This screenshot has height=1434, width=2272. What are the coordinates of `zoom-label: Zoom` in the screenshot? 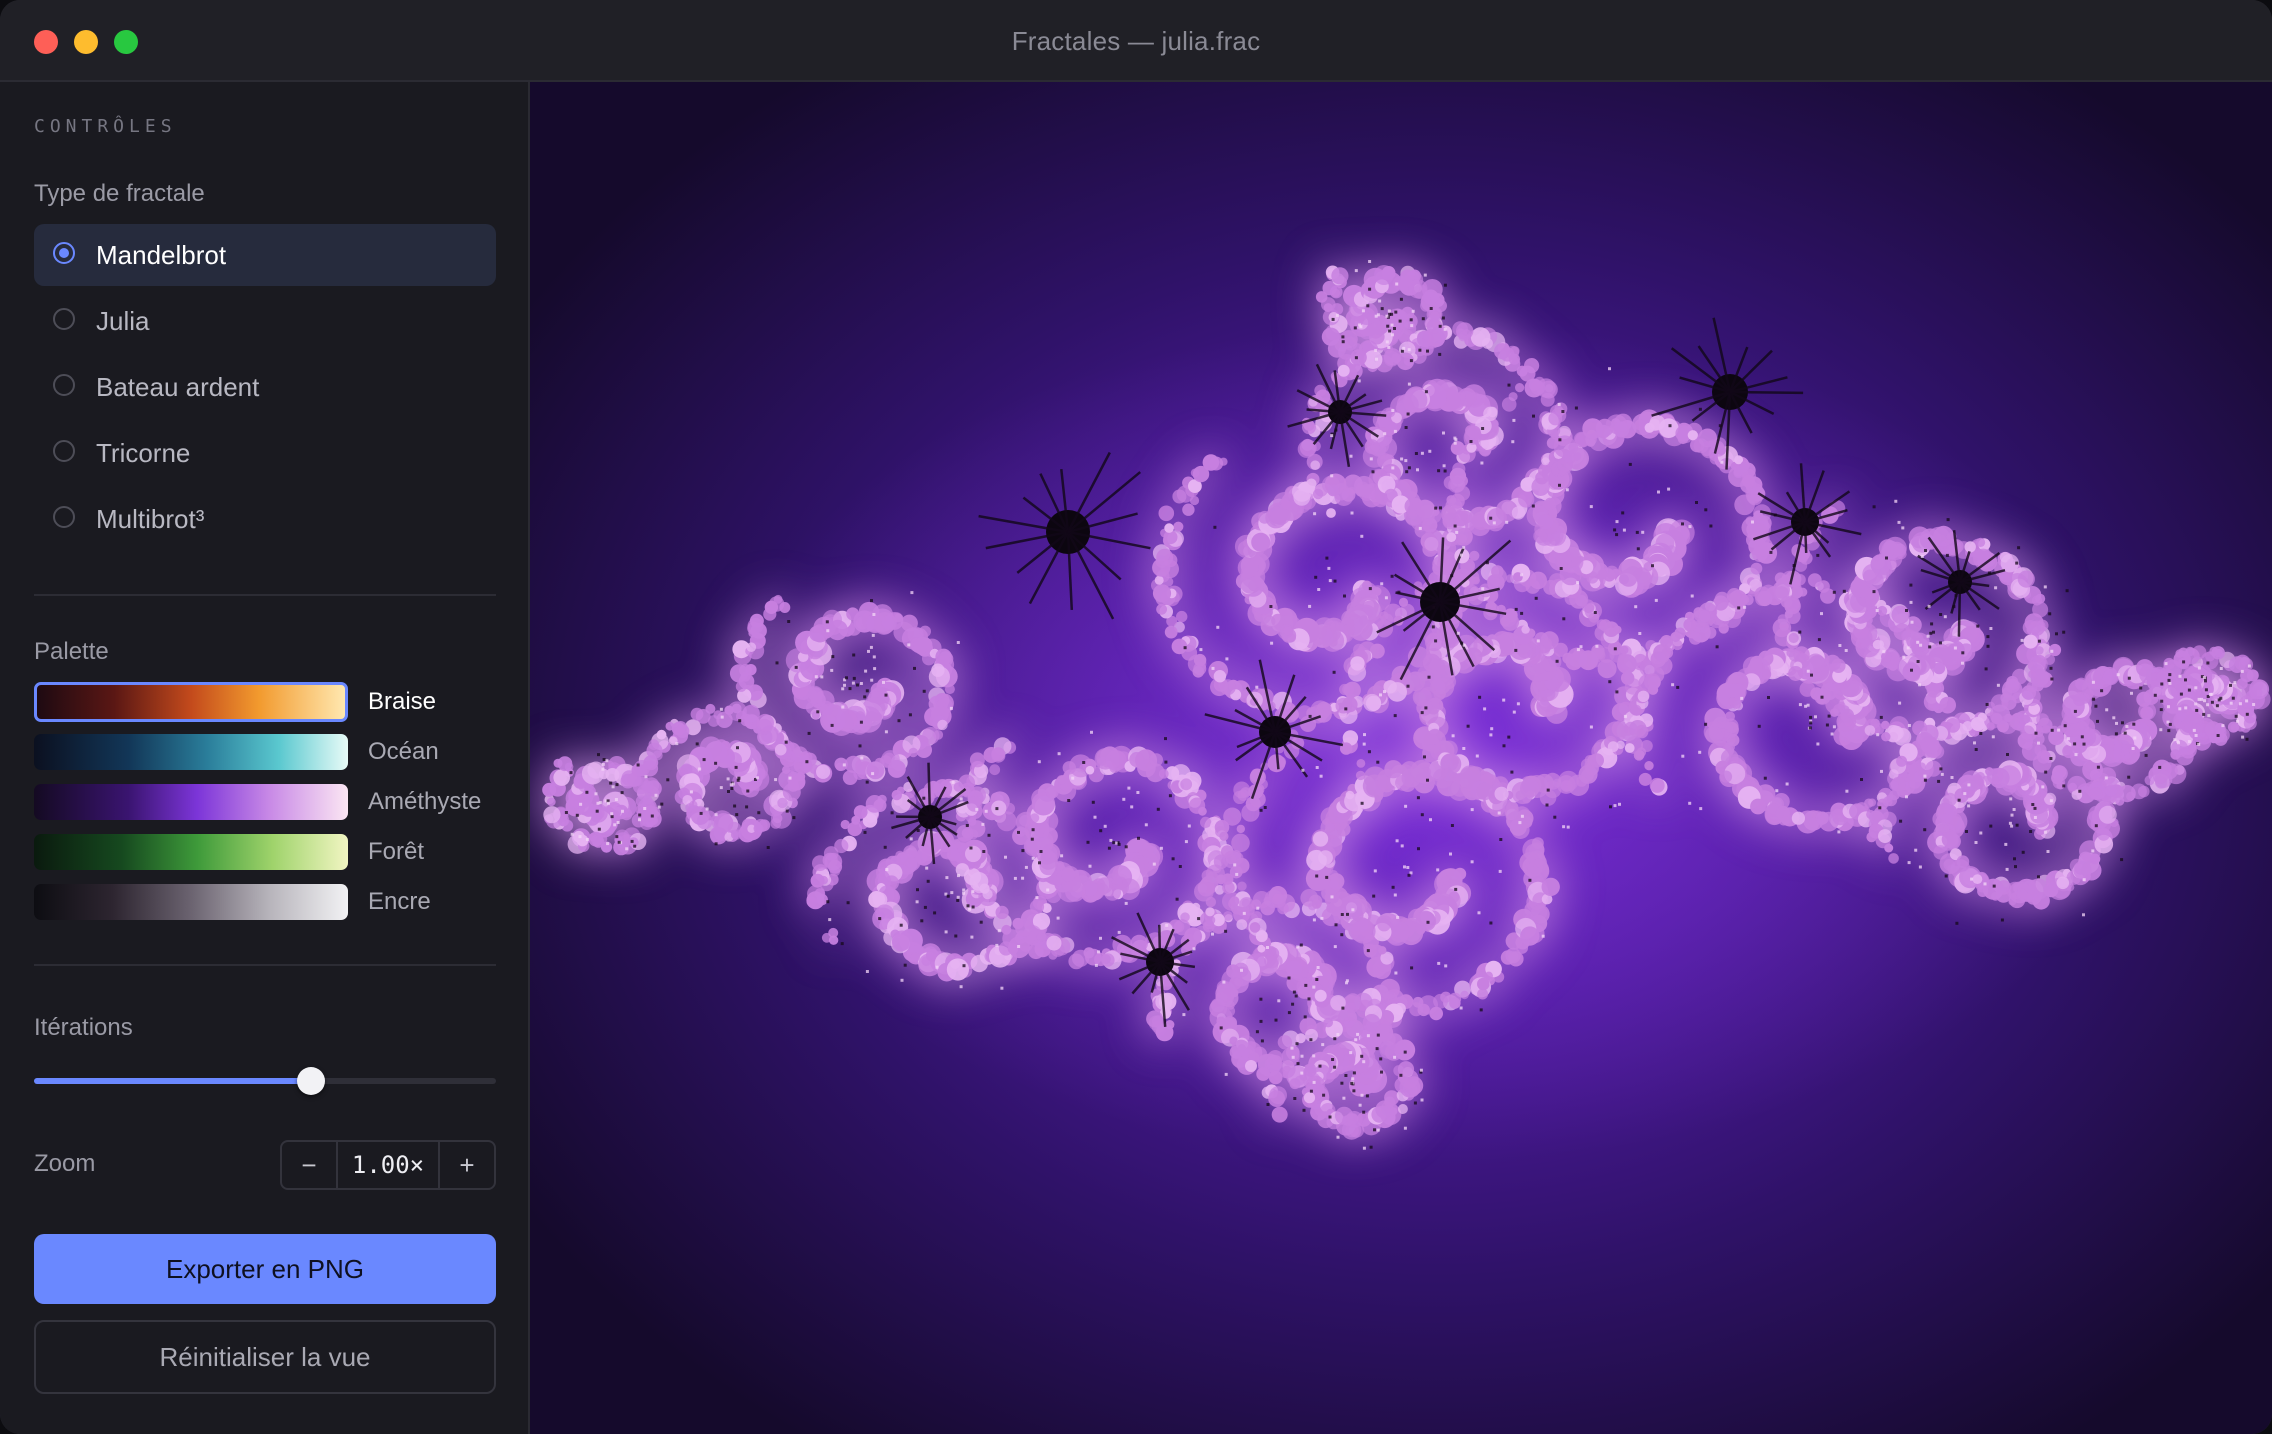 It's located at (65, 1163).